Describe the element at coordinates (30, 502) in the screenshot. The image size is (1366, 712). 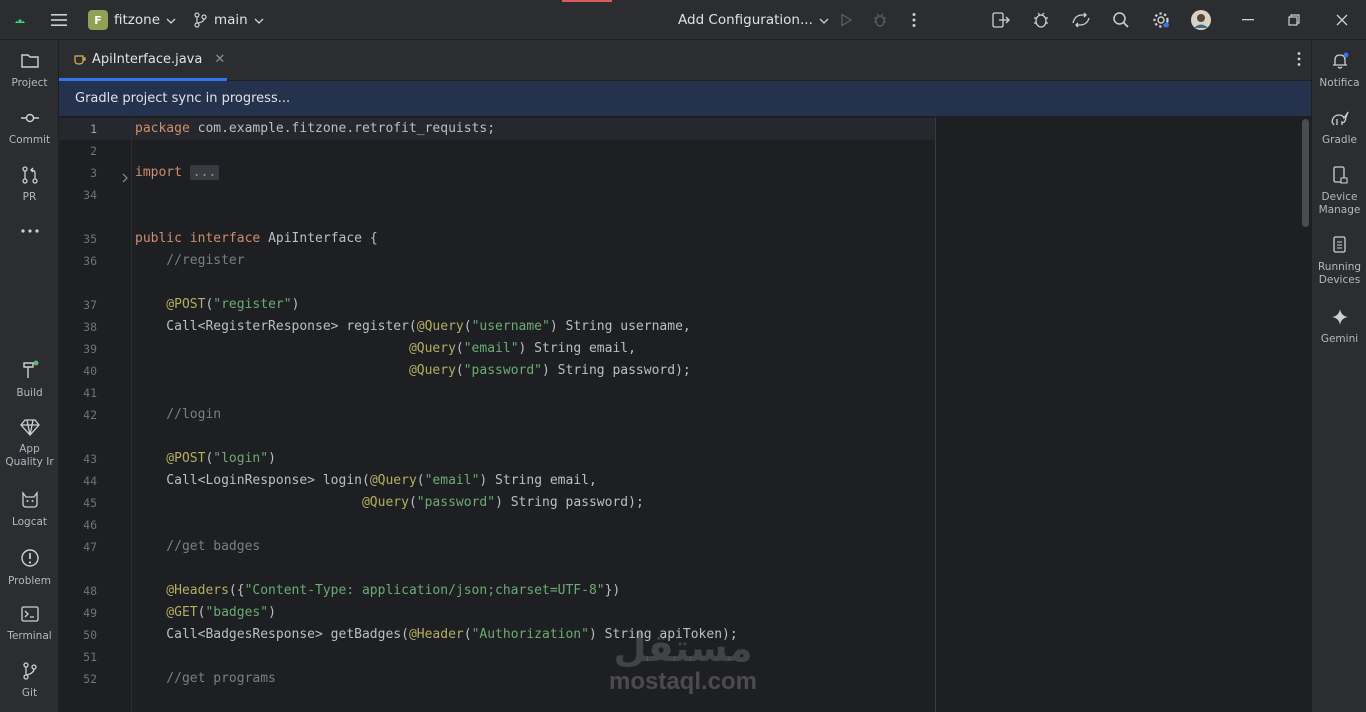
I see `cat-icon` at that location.